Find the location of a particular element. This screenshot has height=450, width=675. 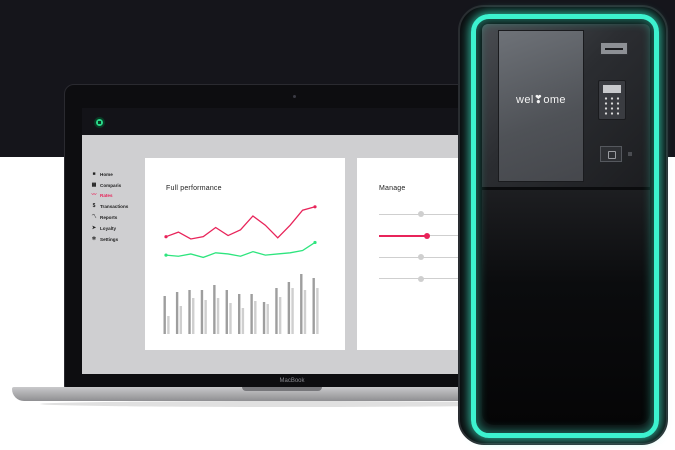

sidebar-item-comparis: ▦ Comparis is located at coordinates (116, 185).